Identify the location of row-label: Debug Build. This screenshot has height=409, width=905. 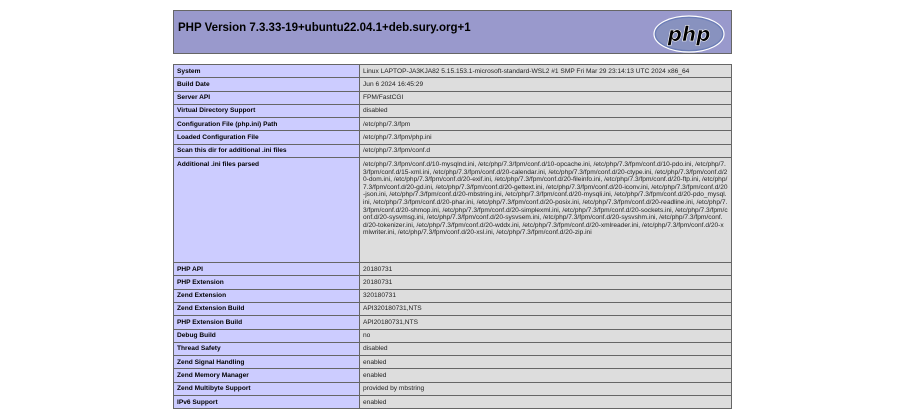
(266, 335).